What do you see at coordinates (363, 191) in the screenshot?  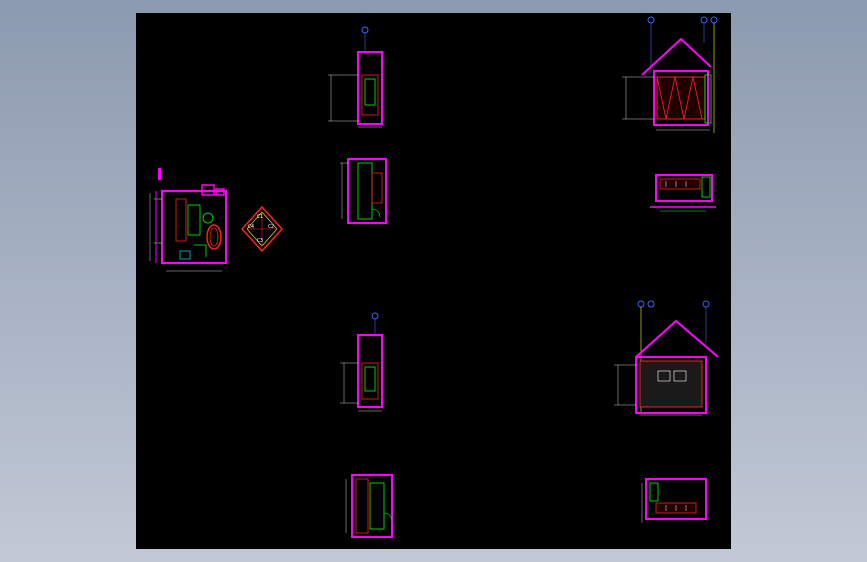 I see `plan-detail-a` at bounding box center [363, 191].